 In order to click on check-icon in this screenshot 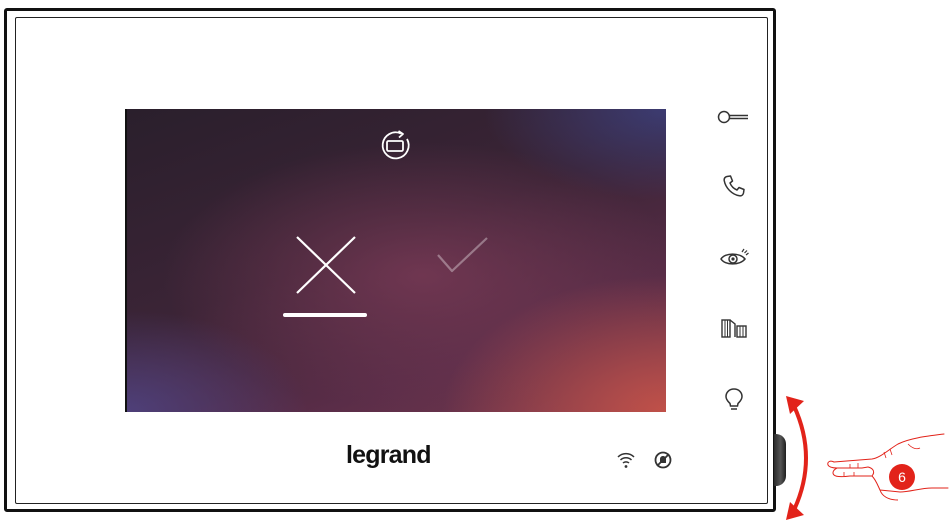, I will do `click(463, 258)`.